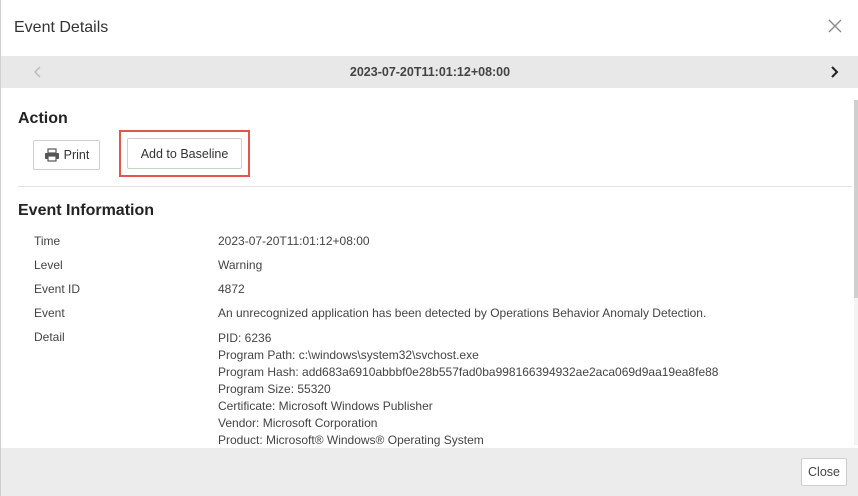  Describe the element at coordinates (429, 28) in the screenshot. I see `dialog-header: Event Details` at that location.